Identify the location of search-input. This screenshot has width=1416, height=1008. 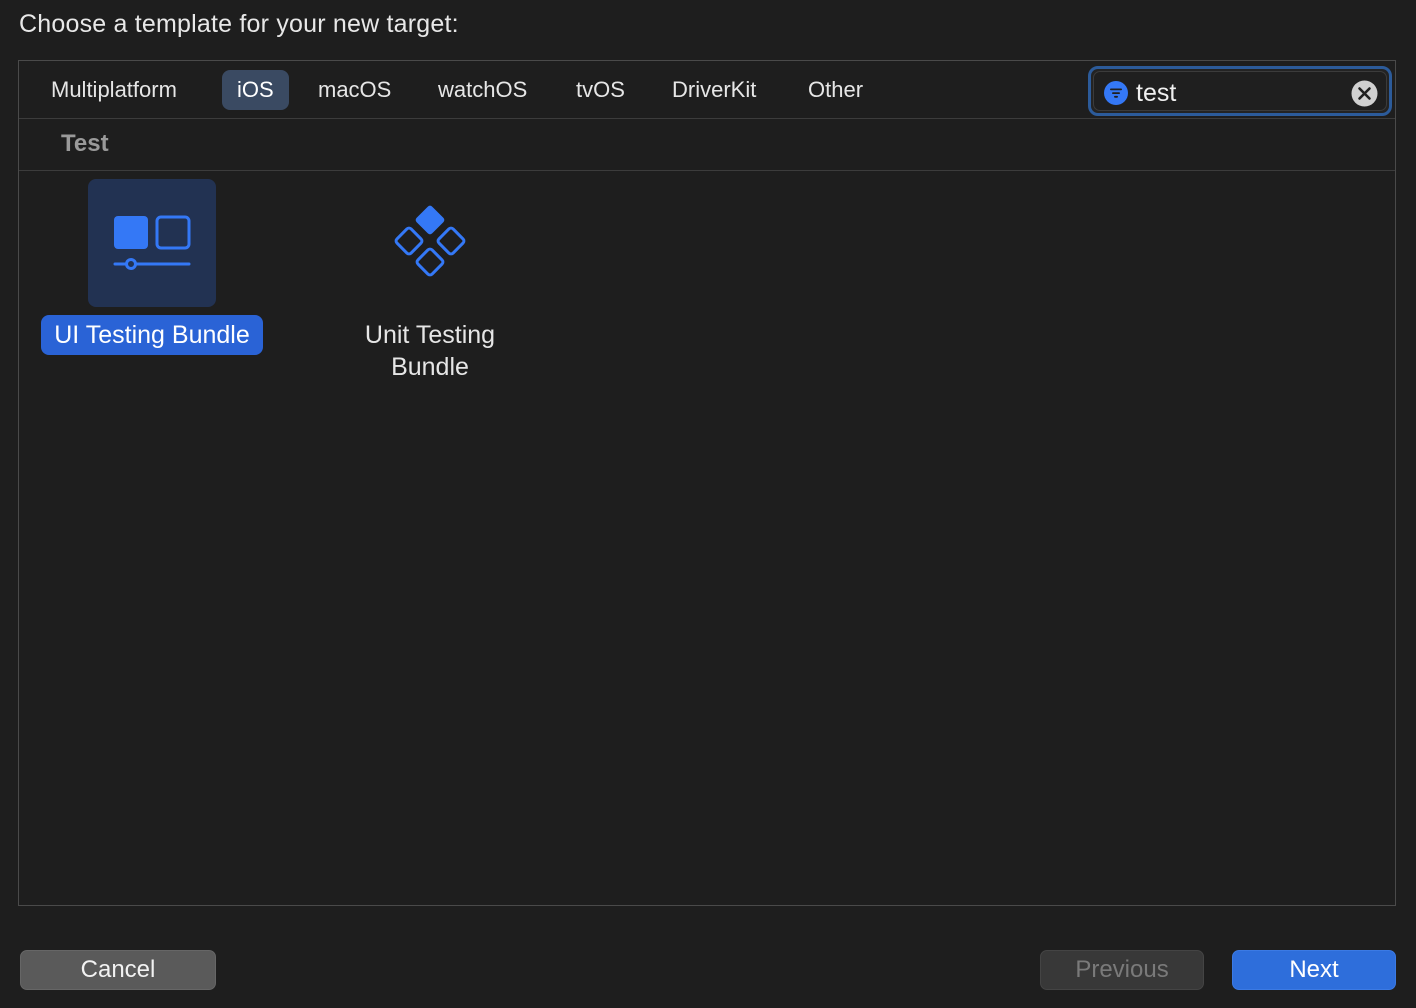
(1241, 93).